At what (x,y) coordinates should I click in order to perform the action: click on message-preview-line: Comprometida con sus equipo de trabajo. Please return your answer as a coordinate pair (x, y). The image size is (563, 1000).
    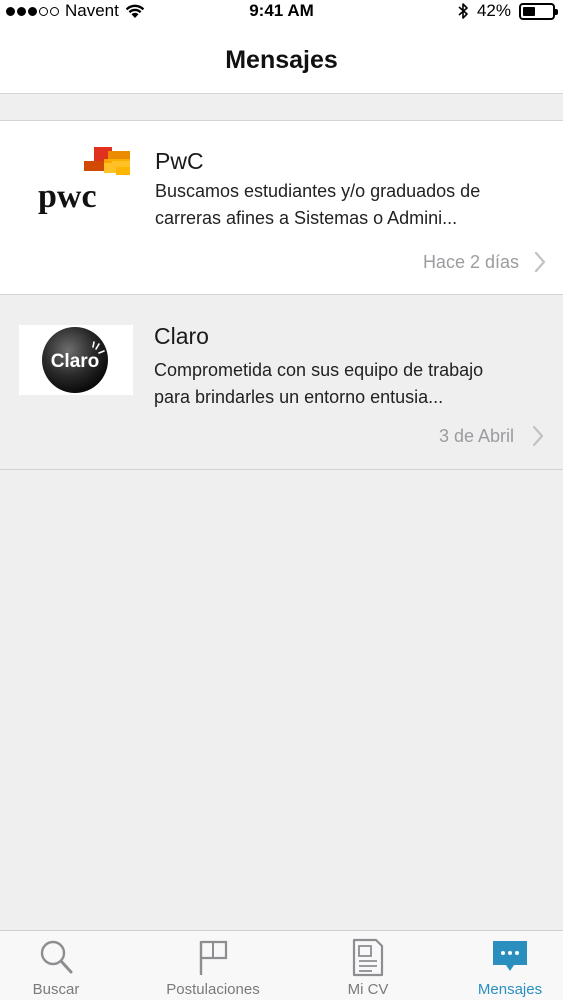
    Looking at the image, I should click on (319, 370).